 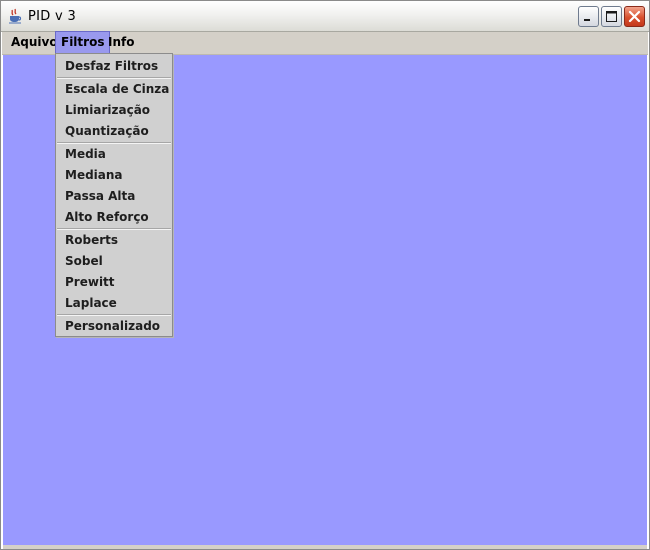 I want to click on menu-item-laplace: Laplace, so click(x=114, y=303).